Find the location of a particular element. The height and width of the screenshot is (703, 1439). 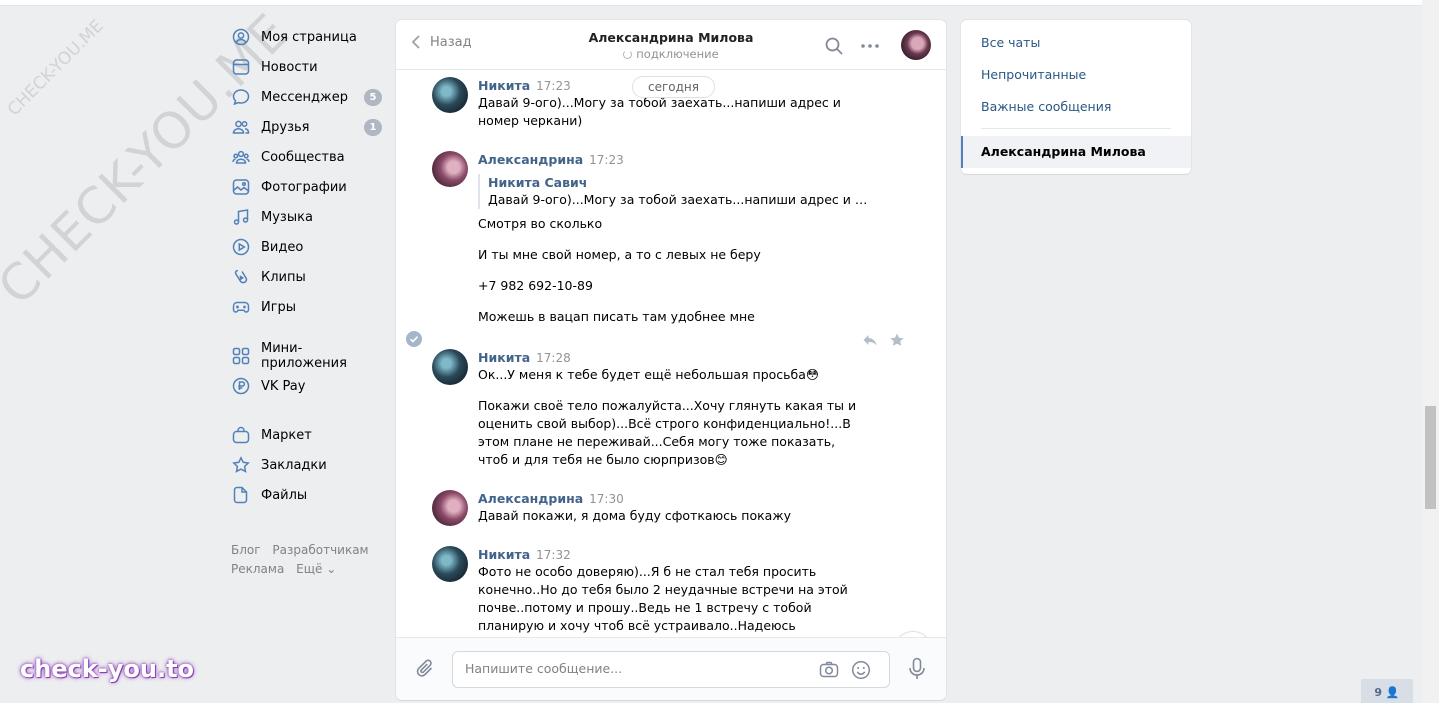

message-time: 17:30 is located at coordinates (606, 499).